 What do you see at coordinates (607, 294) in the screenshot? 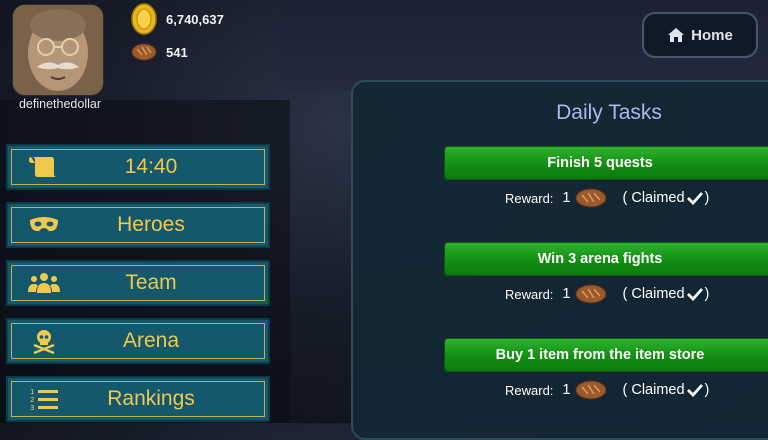
I see `task-reward-2: Reward: 1 ( Claimed )` at bounding box center [607, 294].